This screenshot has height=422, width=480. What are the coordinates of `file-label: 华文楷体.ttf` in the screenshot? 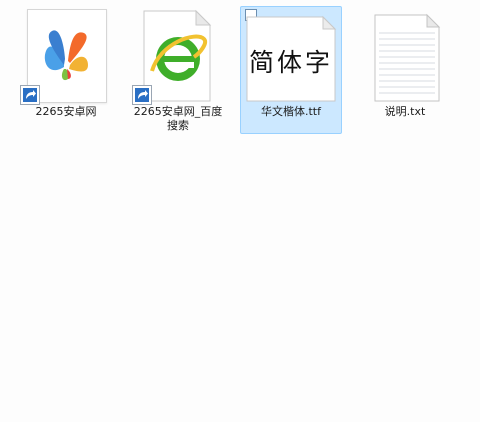 It's located at (291, 111).